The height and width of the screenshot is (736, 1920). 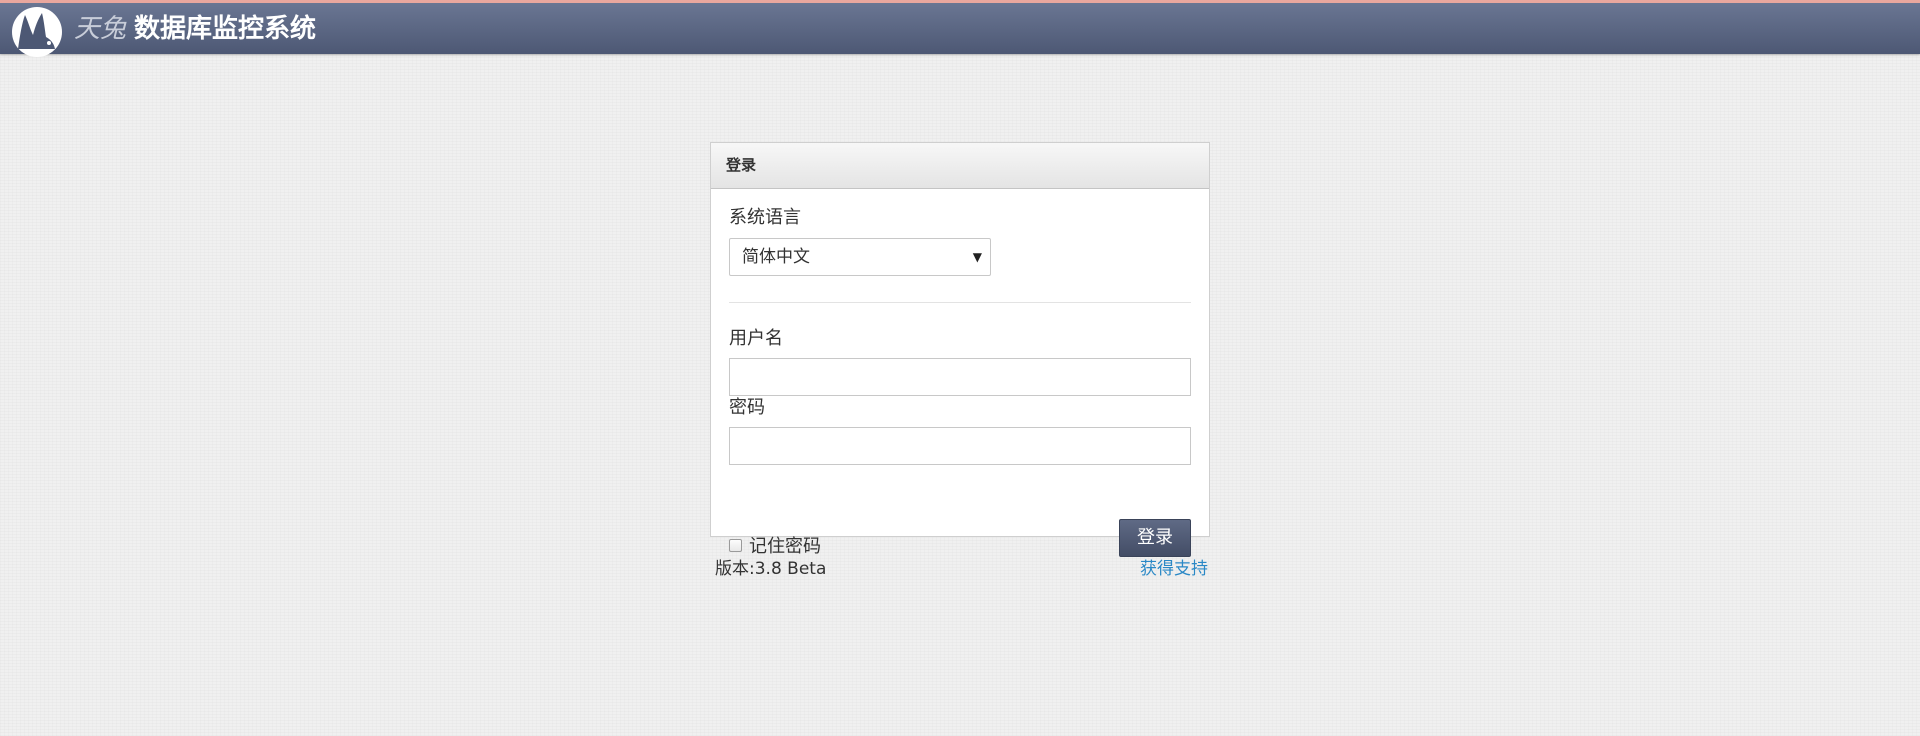 What do you see at coordinates (37, 32) in the screenshot?
I see `rabbit-logo-icon` at bounding box center [37, 32].